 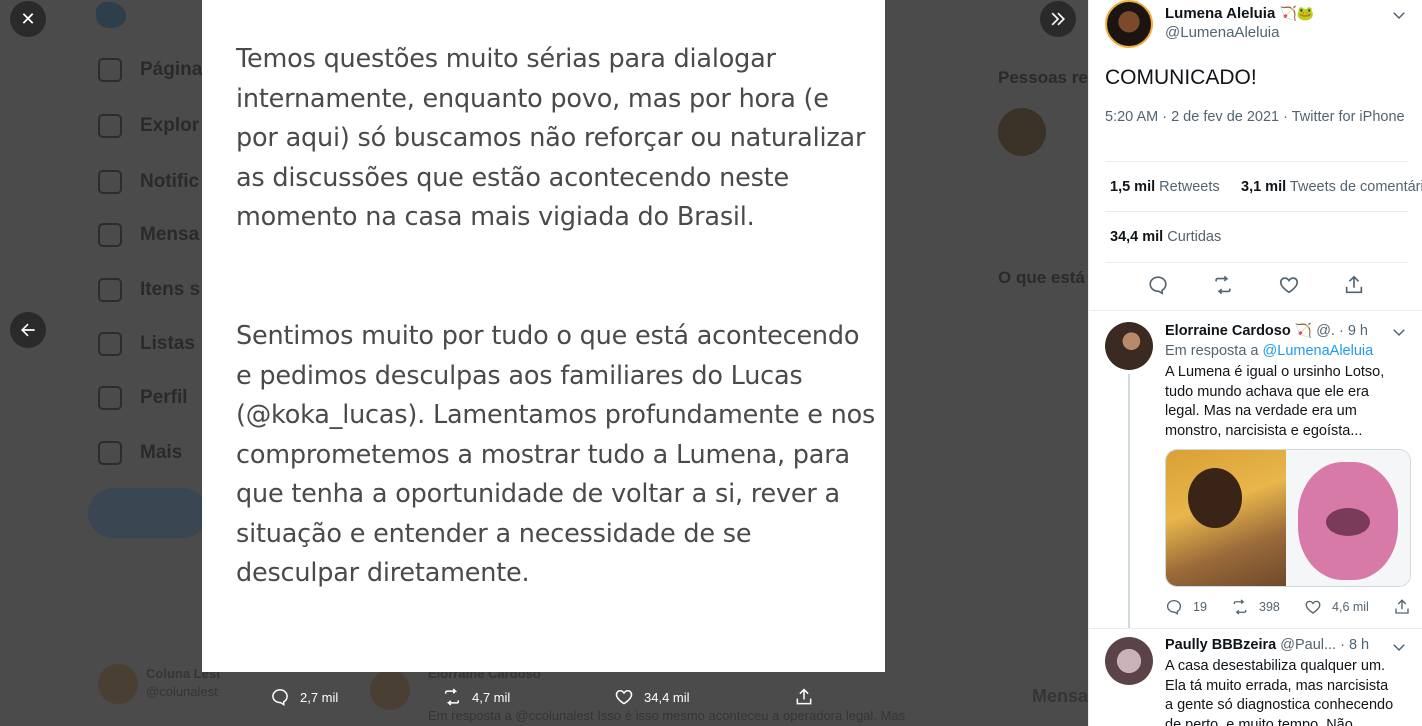 I want to click on media-reply-count: 2,7 mil, so click(x=319, y=697).